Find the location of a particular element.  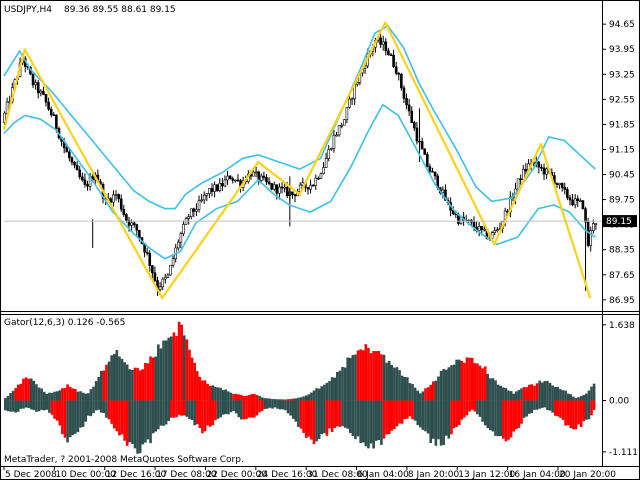

time-tick-label: 20 Jan 20:00 is located at coordinates (587, 475).